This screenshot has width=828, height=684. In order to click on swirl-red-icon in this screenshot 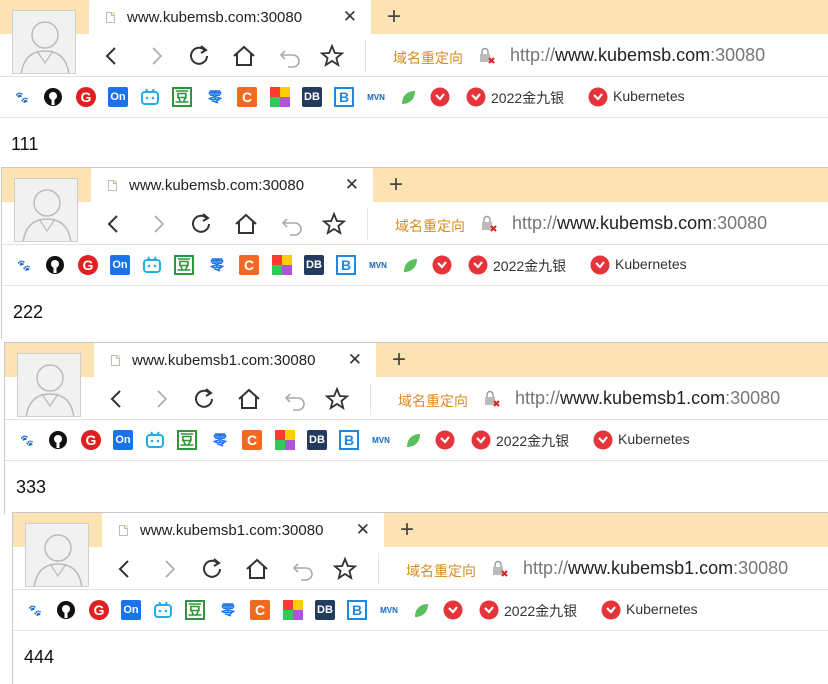, I will do `click(445, 440)`.